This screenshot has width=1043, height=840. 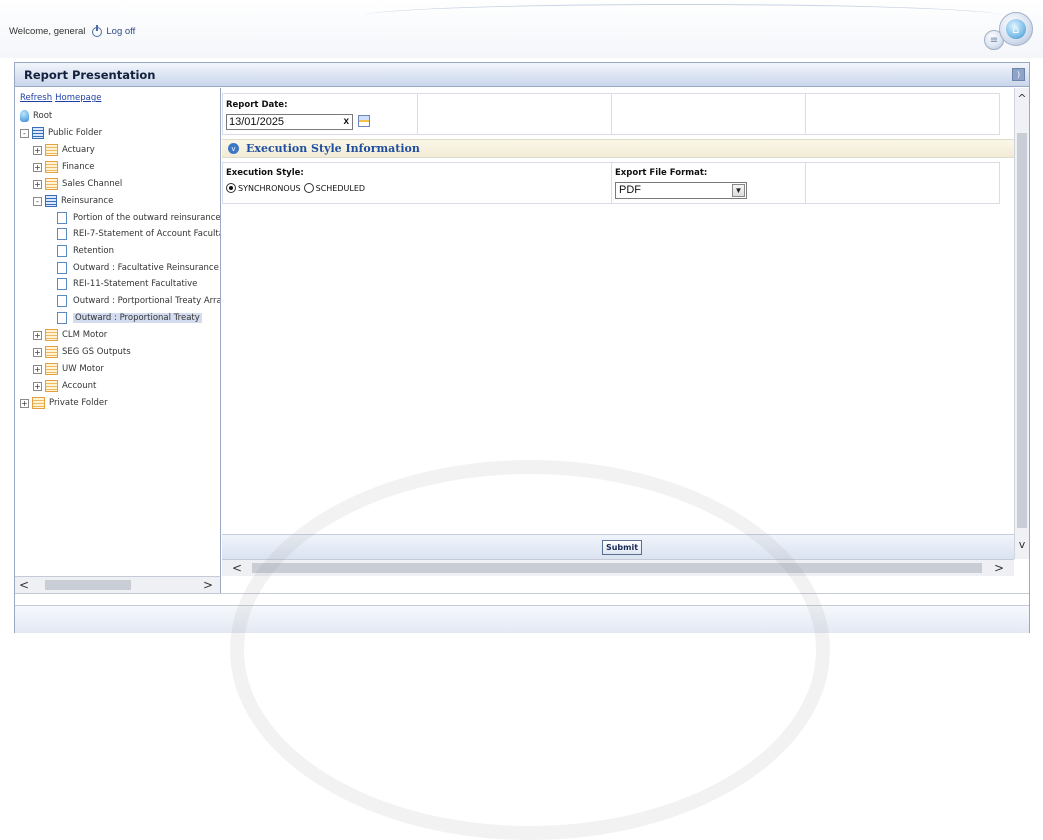 What do you see at coordinates (738, 190) in the screenshot?
I see `chevron-down-icon: ▼` at bounding box center [738, 190].